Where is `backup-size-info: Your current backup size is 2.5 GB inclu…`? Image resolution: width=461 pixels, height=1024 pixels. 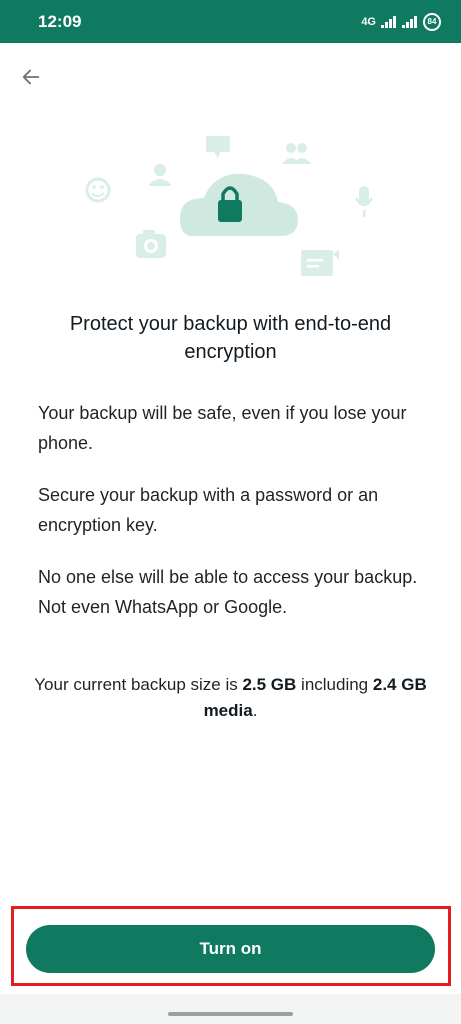
backup-size-info: Your current backup size is 2.5 GB inclu… is located at coordinates (230, 698).